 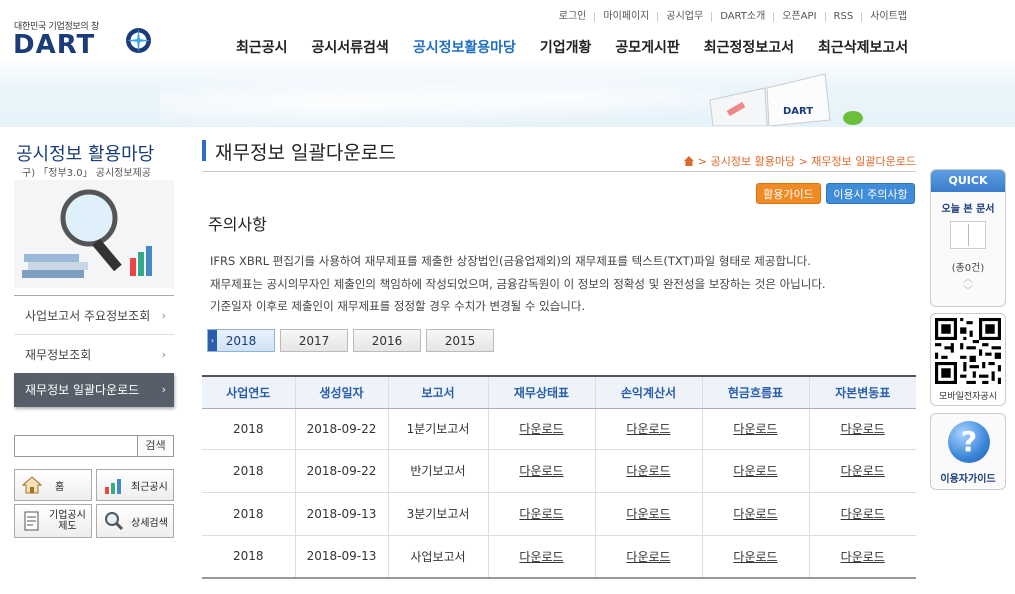 I want to click on gnb-recent-corrections: 최근정정보고서, so click(x=749, y=47).